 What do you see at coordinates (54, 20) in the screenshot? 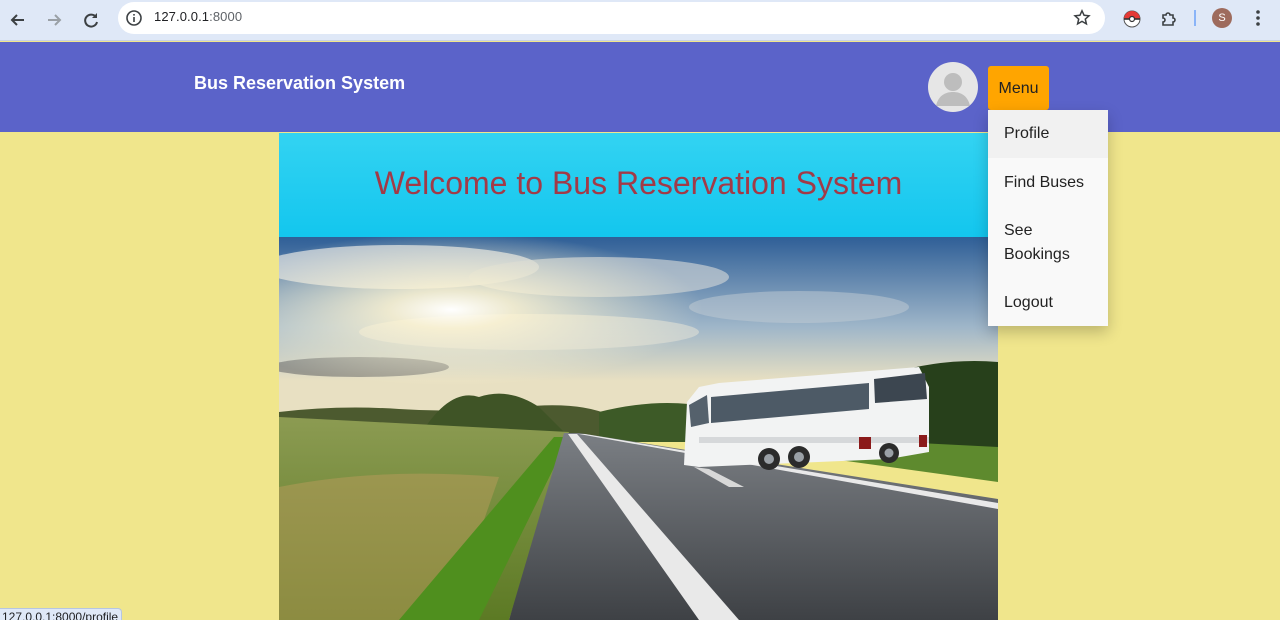
I see `forward-icon` at bounding box center [54, 20].